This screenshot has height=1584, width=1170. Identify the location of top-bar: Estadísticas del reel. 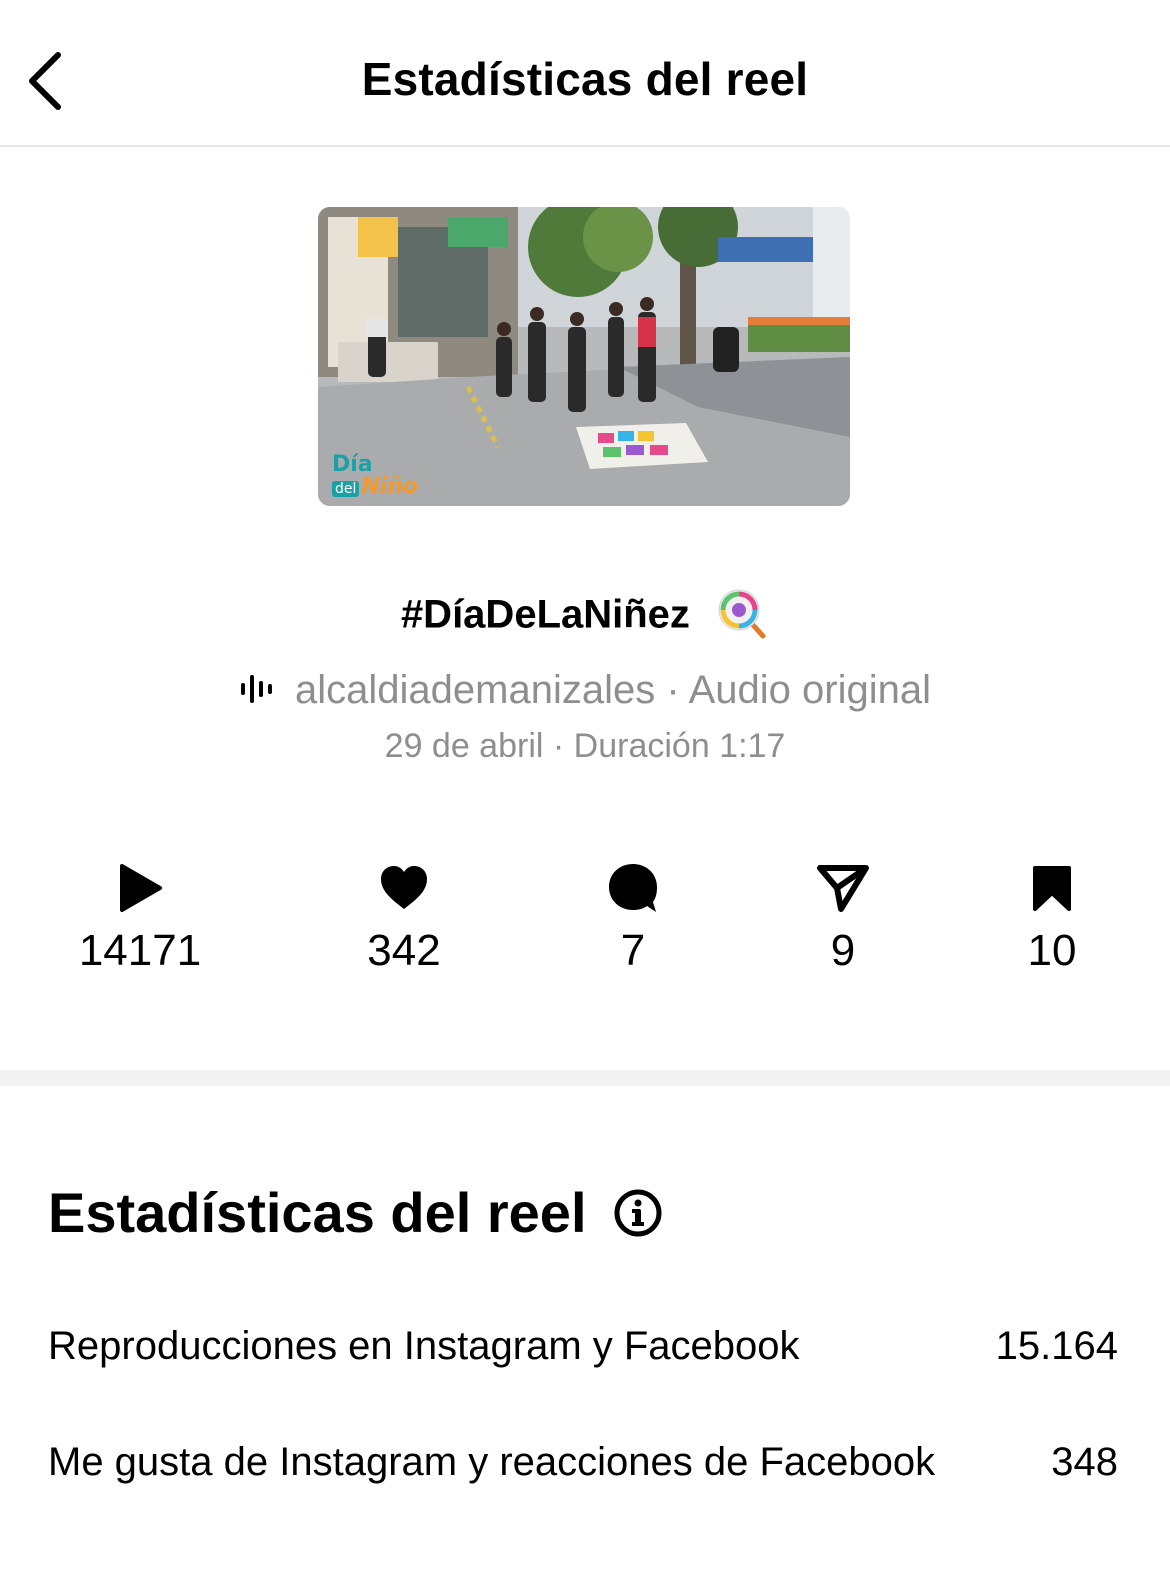
(585, 73).